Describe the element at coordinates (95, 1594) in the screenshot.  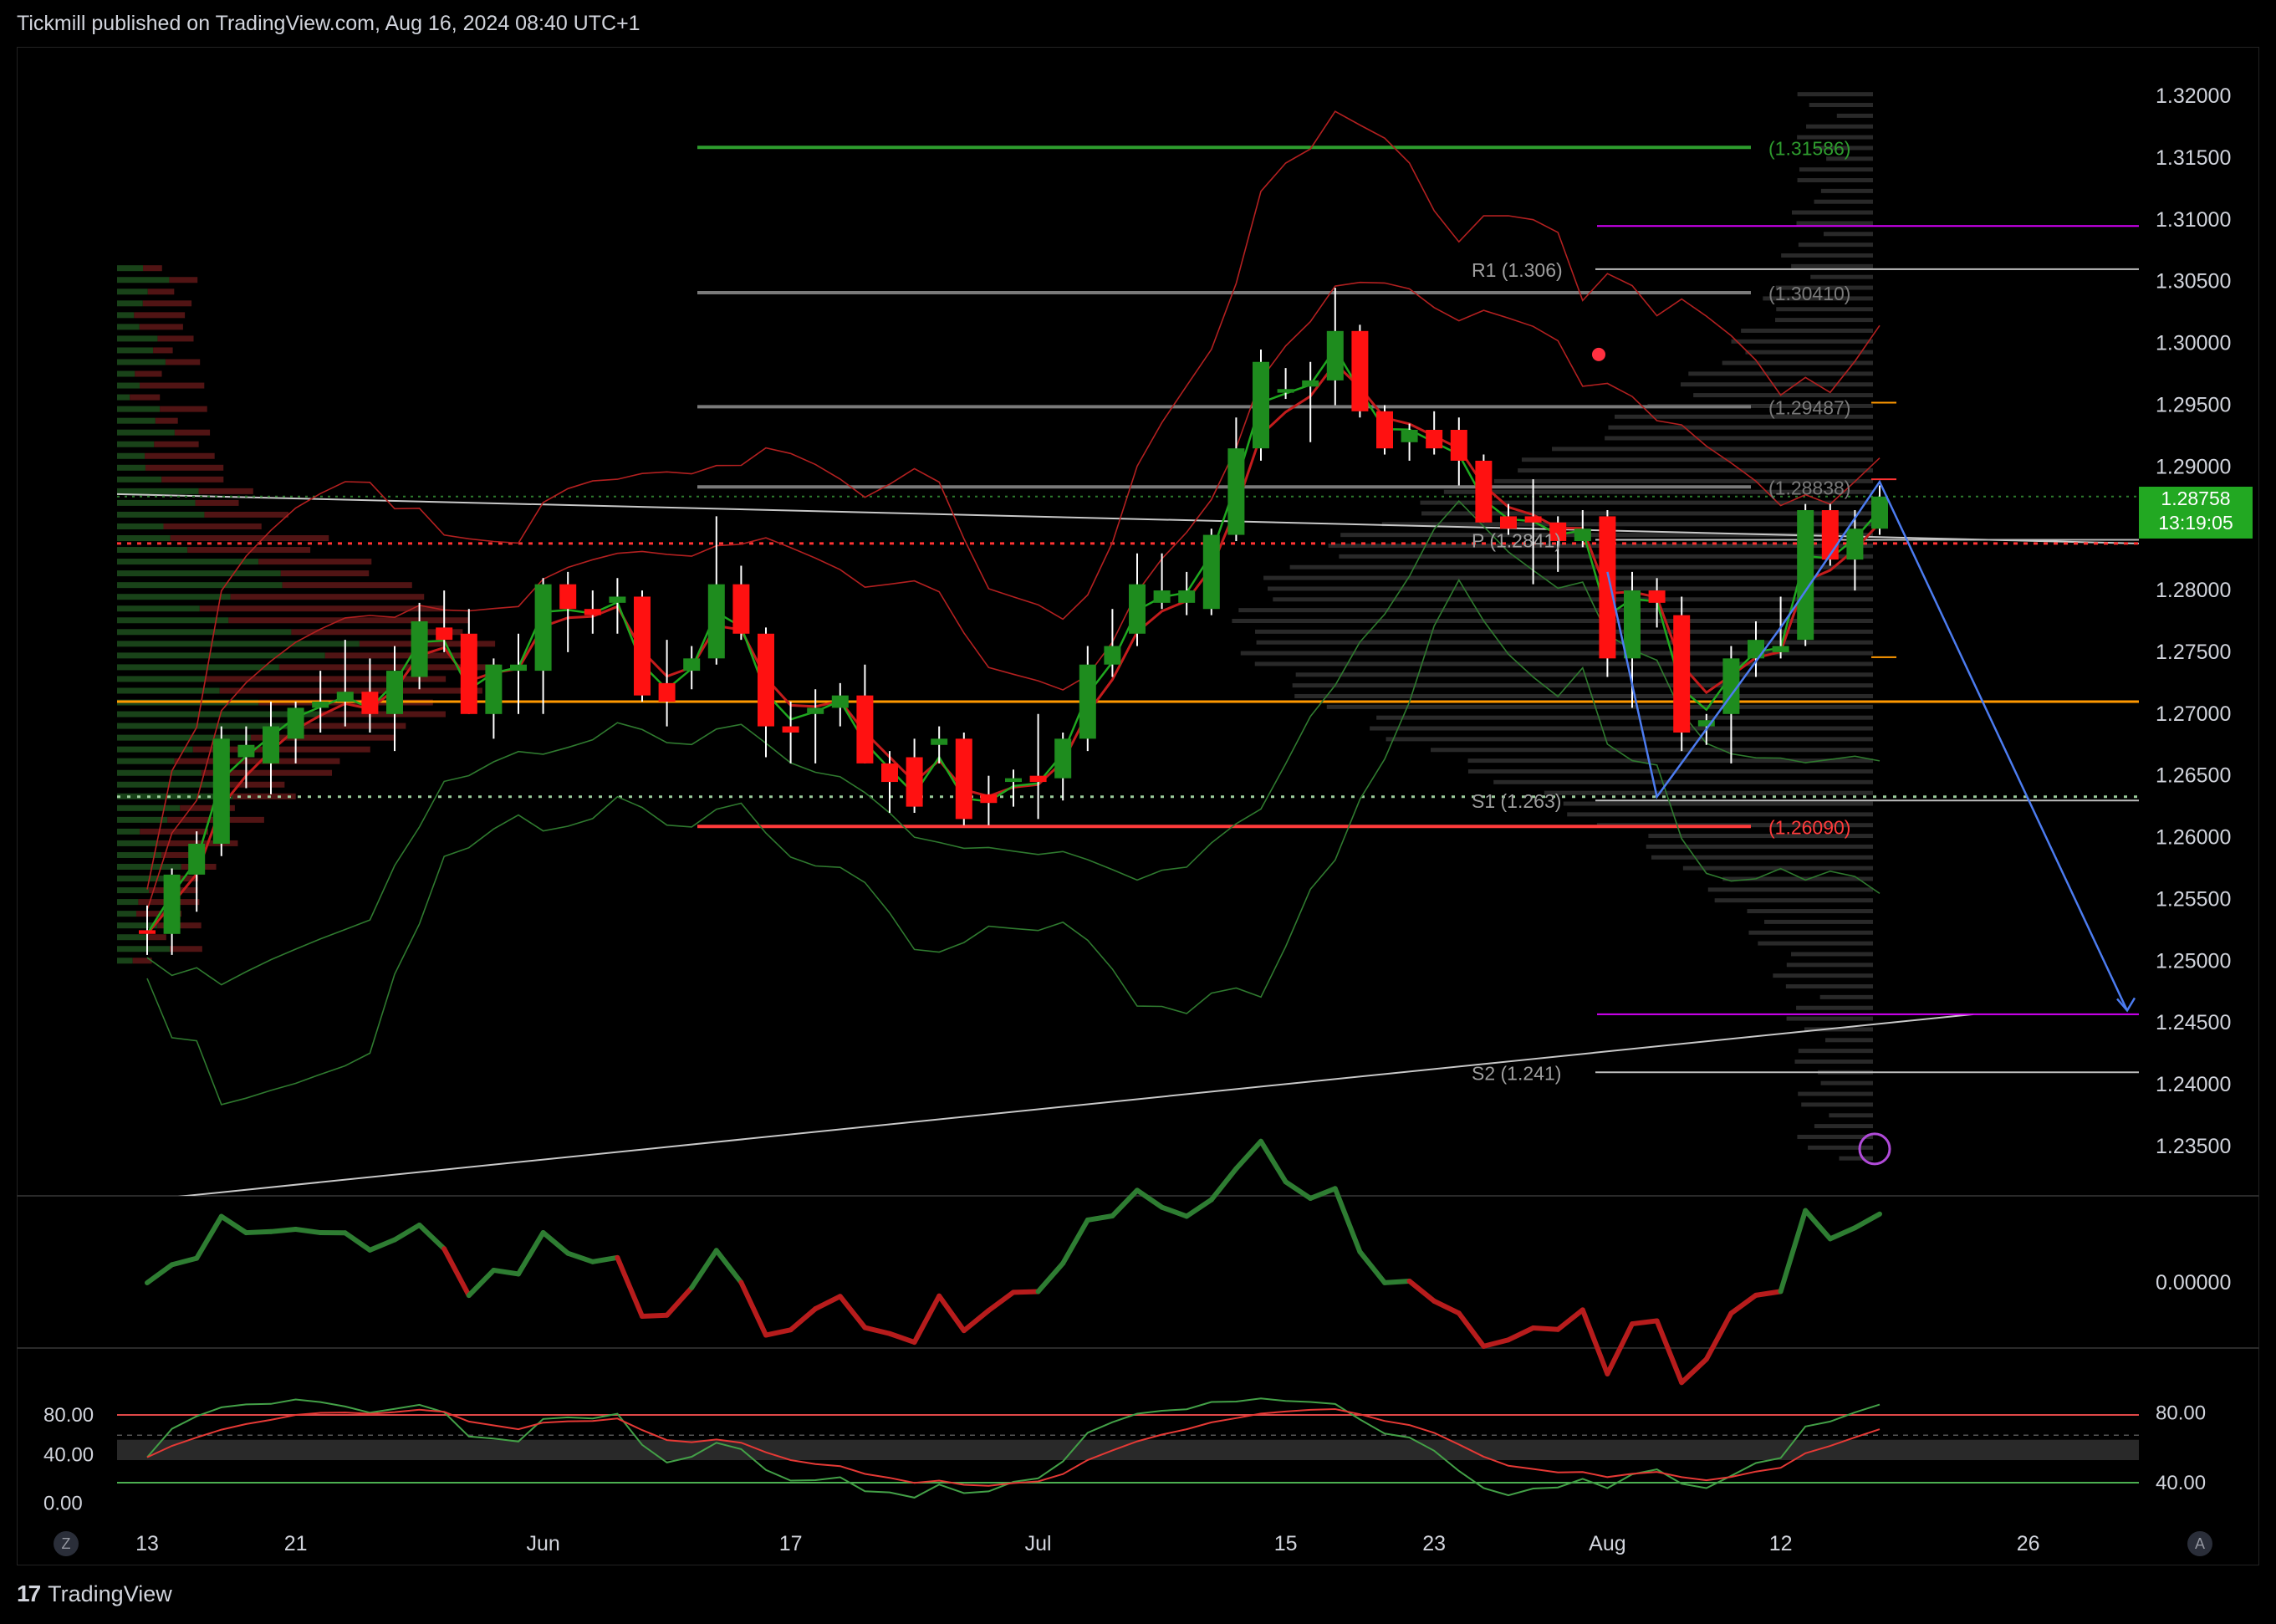
I see `tradingview-logo: 17 TradingView` at that location.